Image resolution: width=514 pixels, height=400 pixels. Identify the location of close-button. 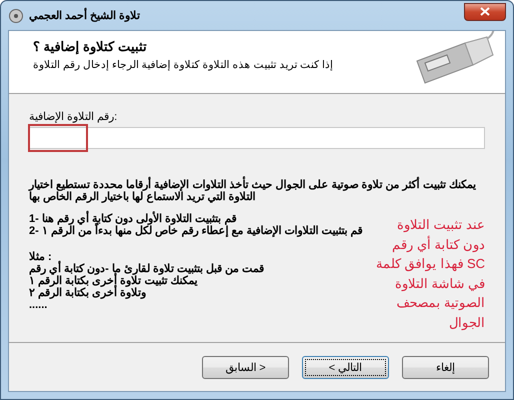
(485, 11).